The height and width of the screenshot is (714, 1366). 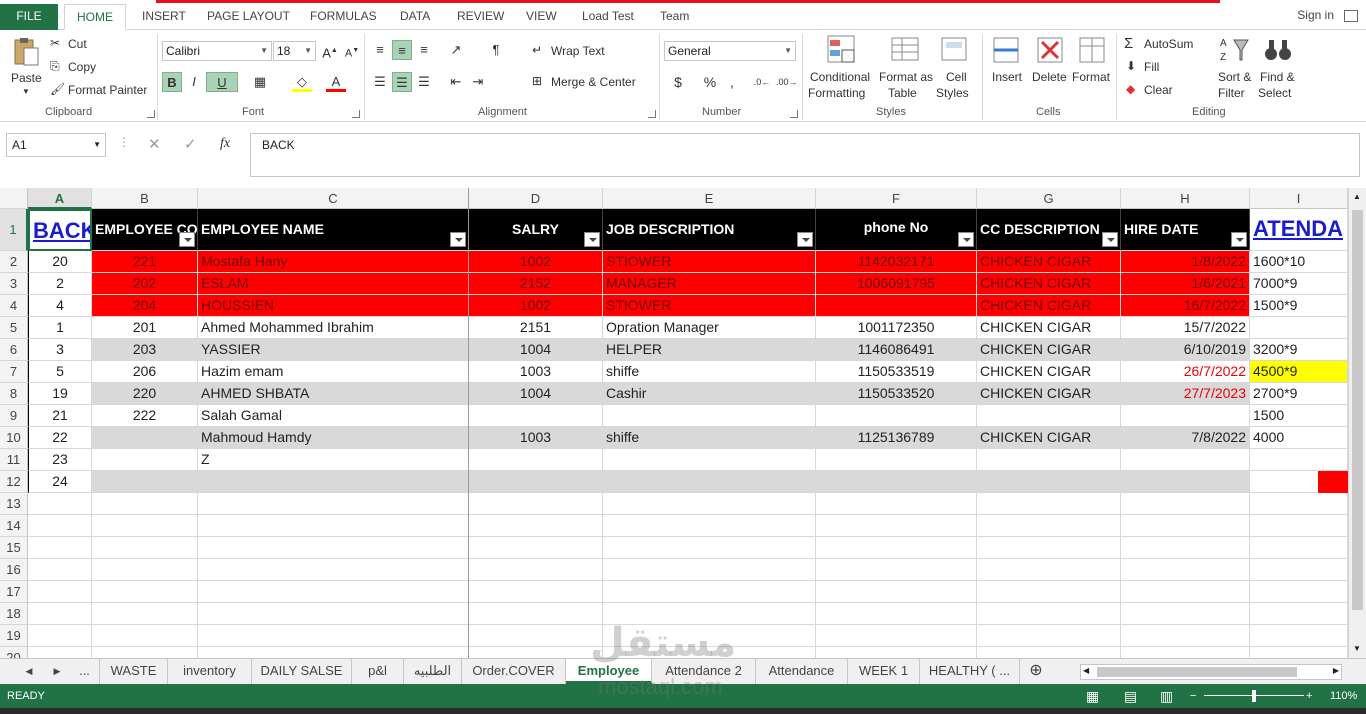 I want to click on row-header: 6, so click(x=14, y=350).